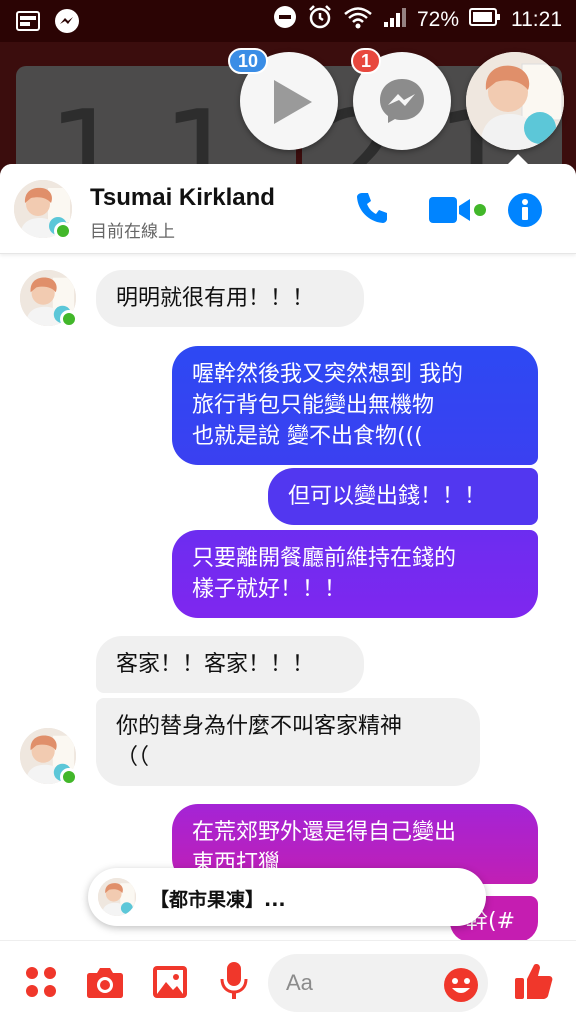 The width and height of the screenshot is (576, 1024). I want to click on message-outgoing: 喔幹然後我又突然想到 我的 旅行背包只能變出無機物 也就是說 變不出食物(((, so click(355, 405).